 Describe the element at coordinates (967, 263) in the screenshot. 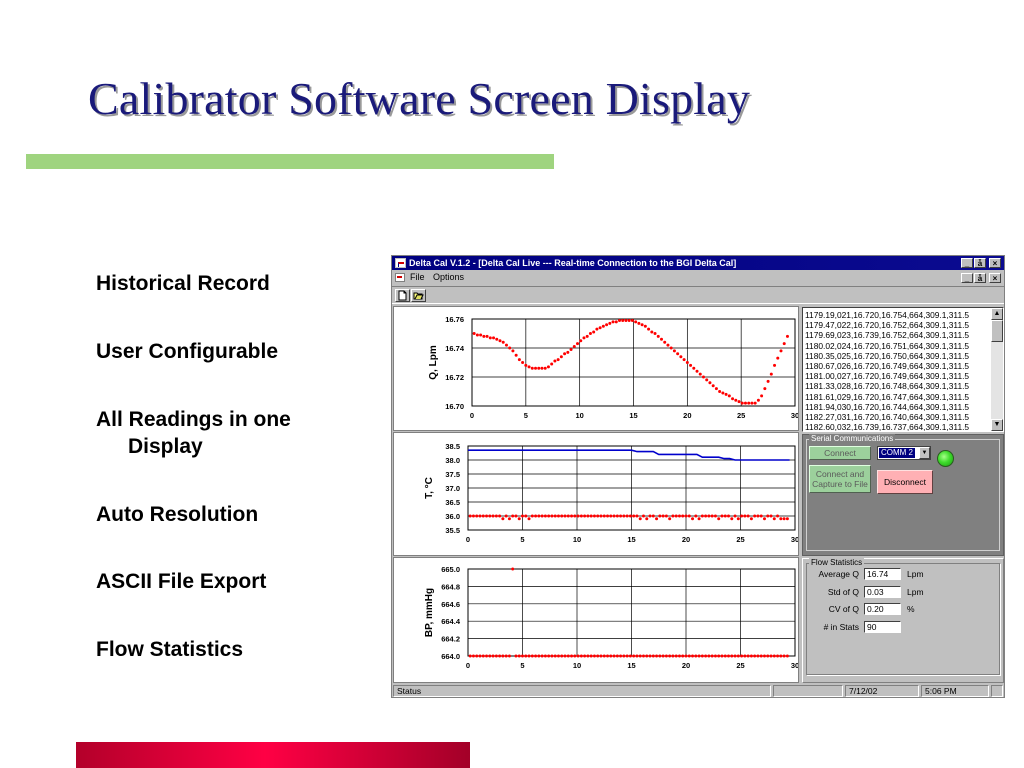

I see `minimize-button: _` at that location.